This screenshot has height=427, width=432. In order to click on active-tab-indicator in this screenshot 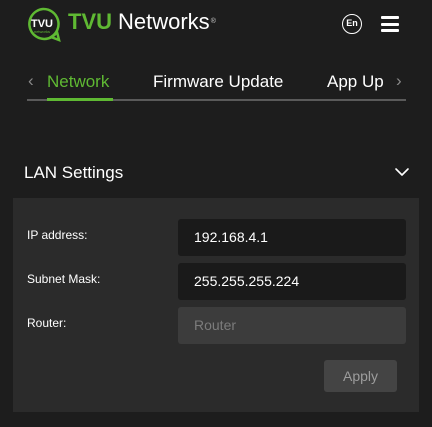, I will do `click(80, 99)`.